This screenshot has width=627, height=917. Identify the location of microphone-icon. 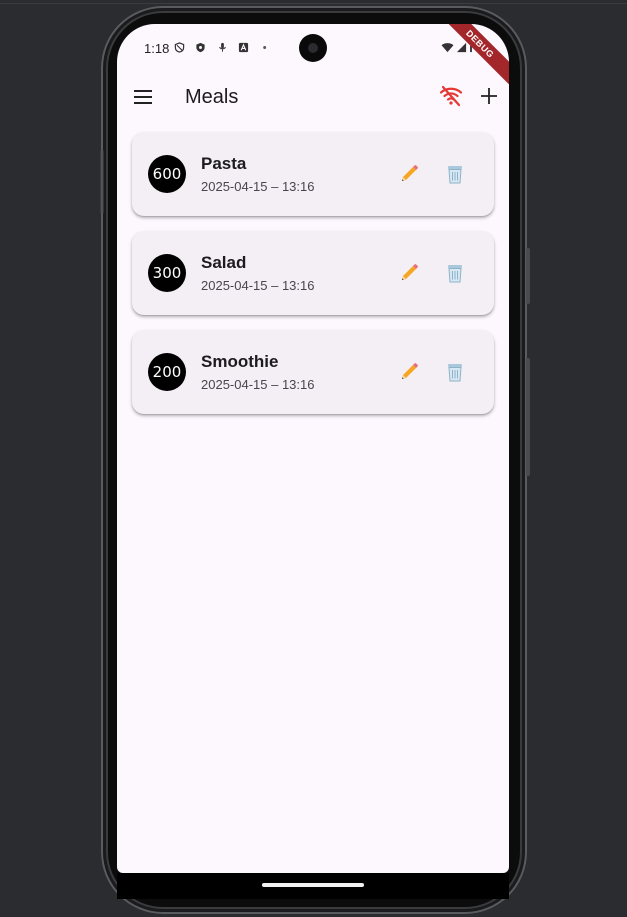
(222, 47).